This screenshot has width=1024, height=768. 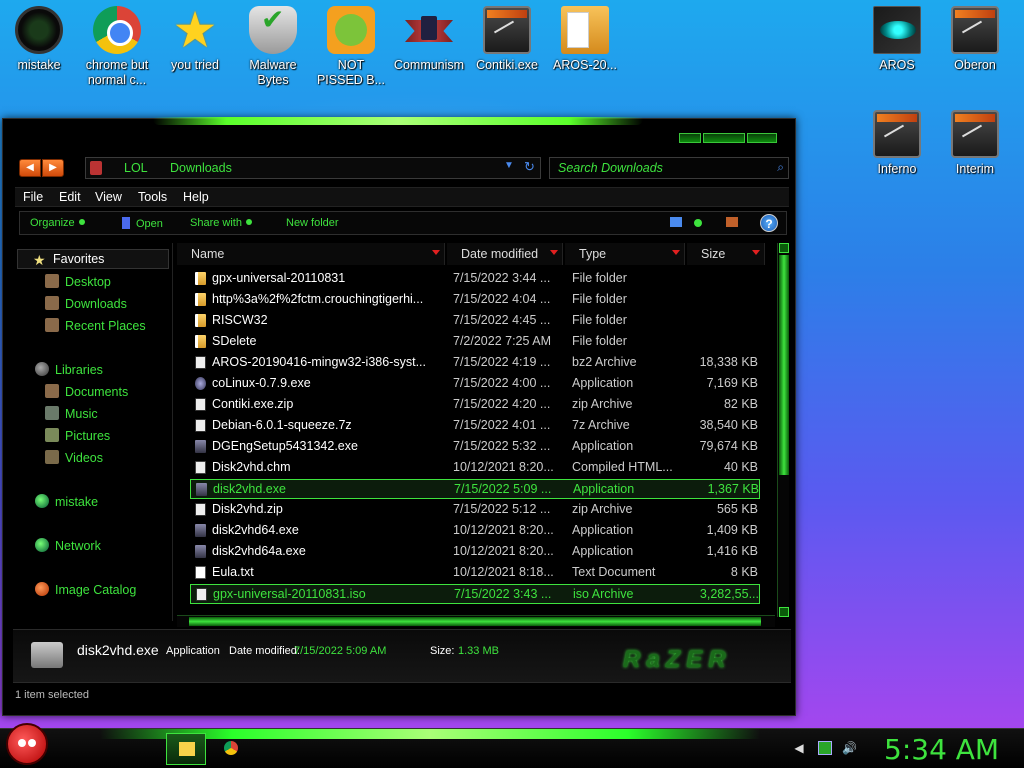 What do you see at coordinates (142, 223) in the screenshot?
I see `open-button: Open` at bounding box center [142, 223].